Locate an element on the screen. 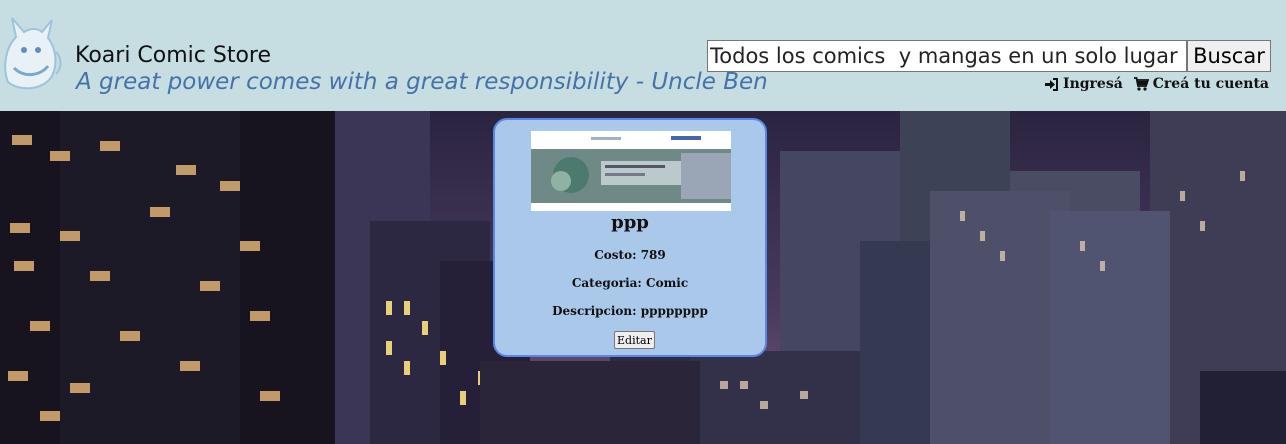  sign-in-icon is located at coordinates (1052, 84).